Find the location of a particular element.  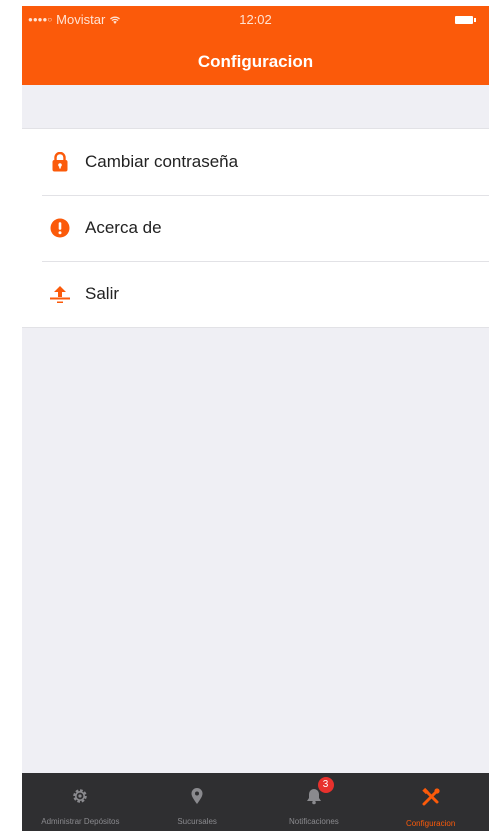

info-icon is located at coordinates (60, 228).